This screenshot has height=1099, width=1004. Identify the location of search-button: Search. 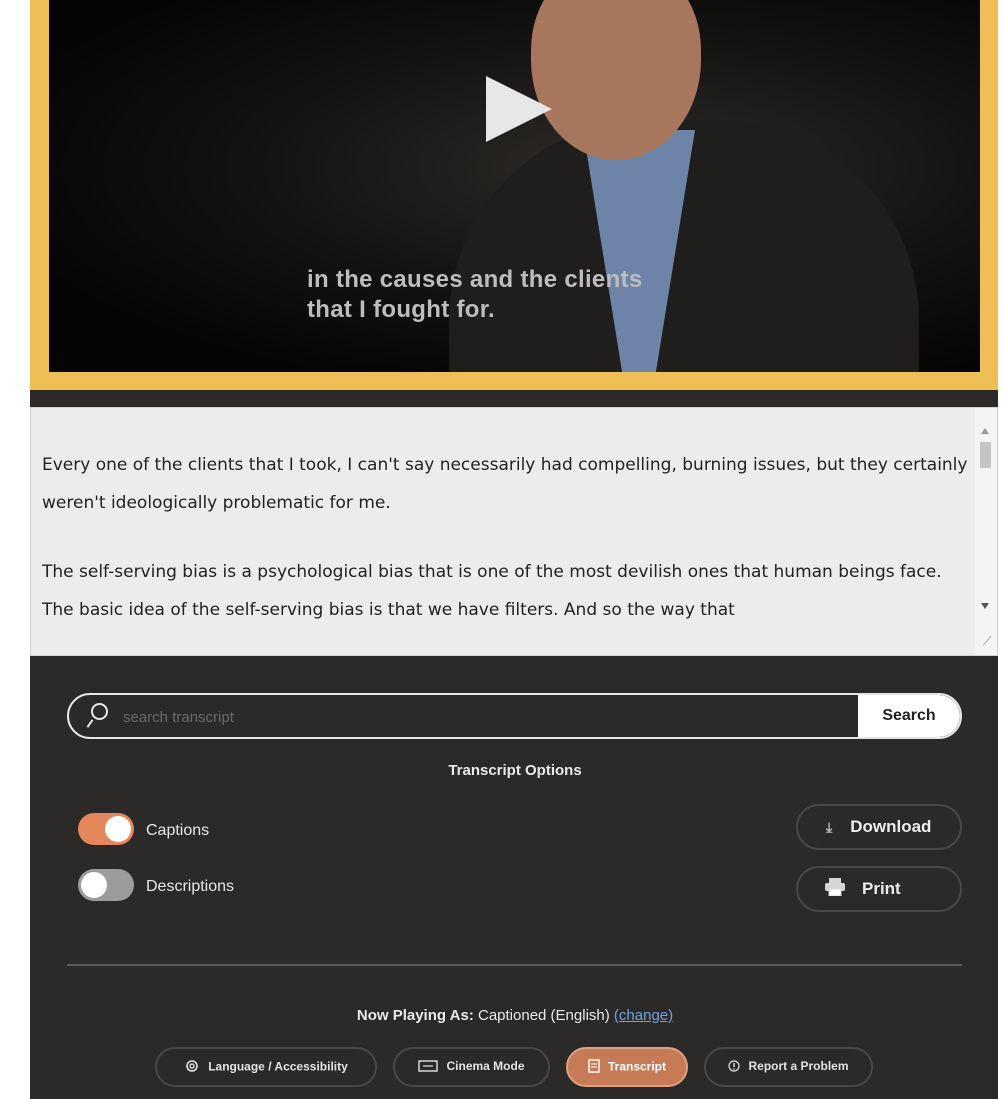
(909, 716).